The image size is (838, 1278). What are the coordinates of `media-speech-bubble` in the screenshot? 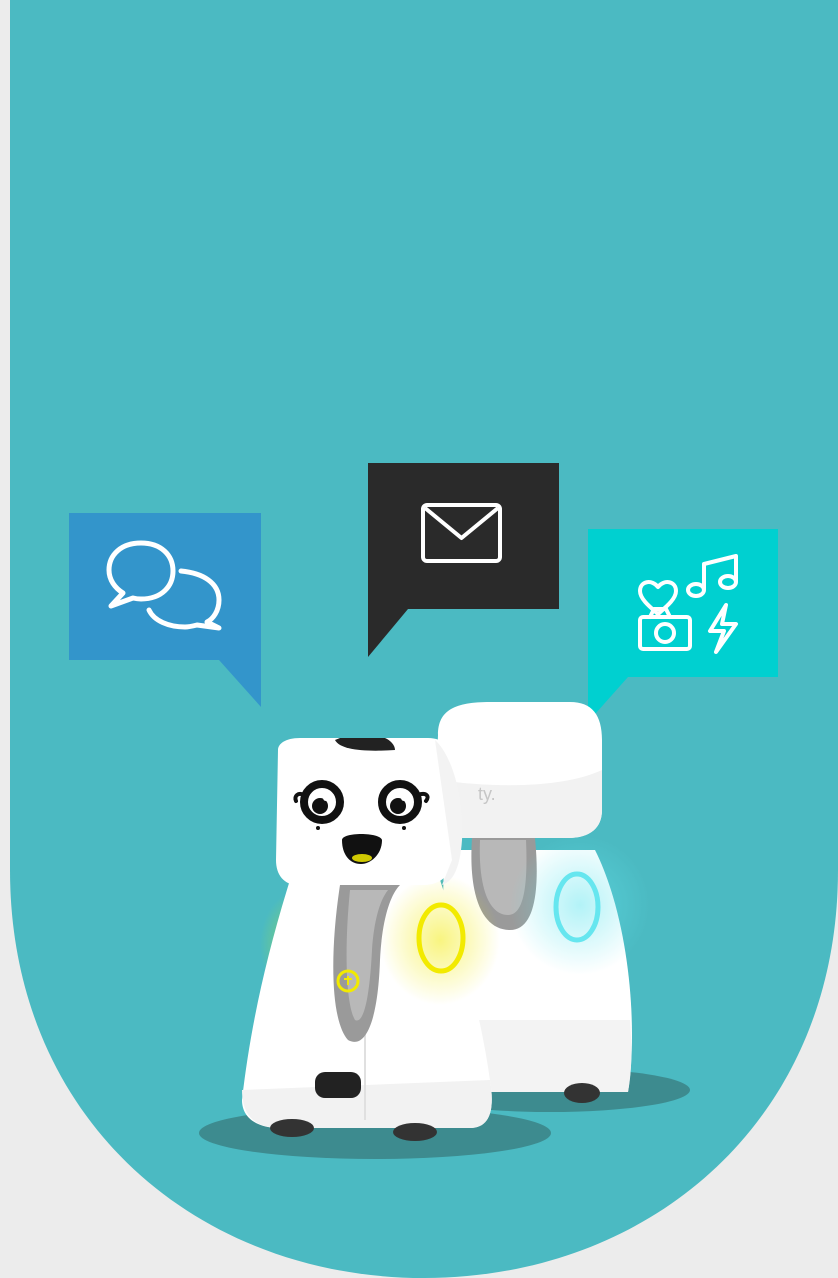 It's located at (683, 625).